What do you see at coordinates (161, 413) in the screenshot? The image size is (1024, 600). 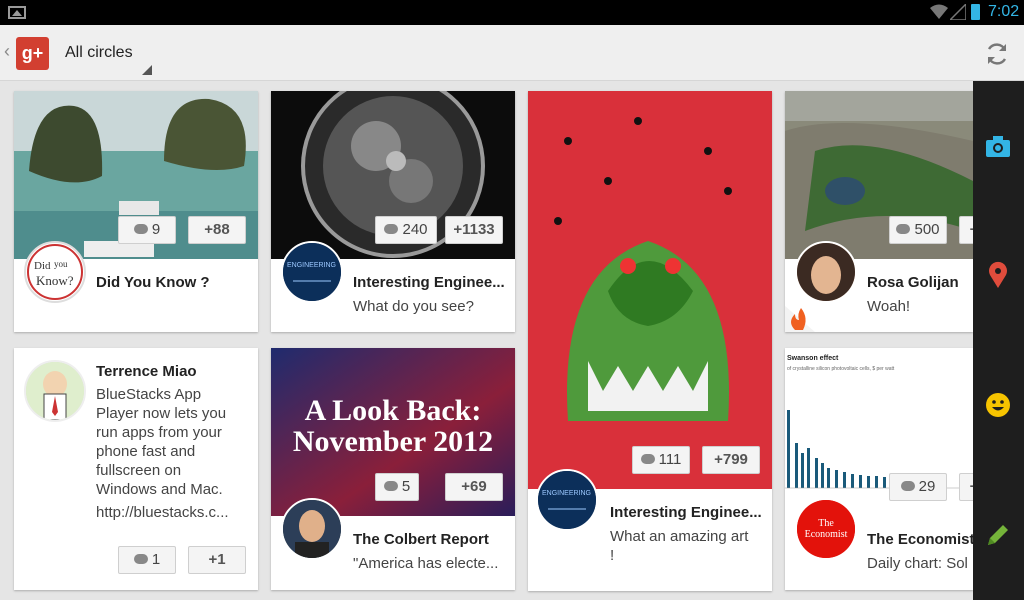 I see `post-text-line: Player now lets you` at bounding box center [161, 413].